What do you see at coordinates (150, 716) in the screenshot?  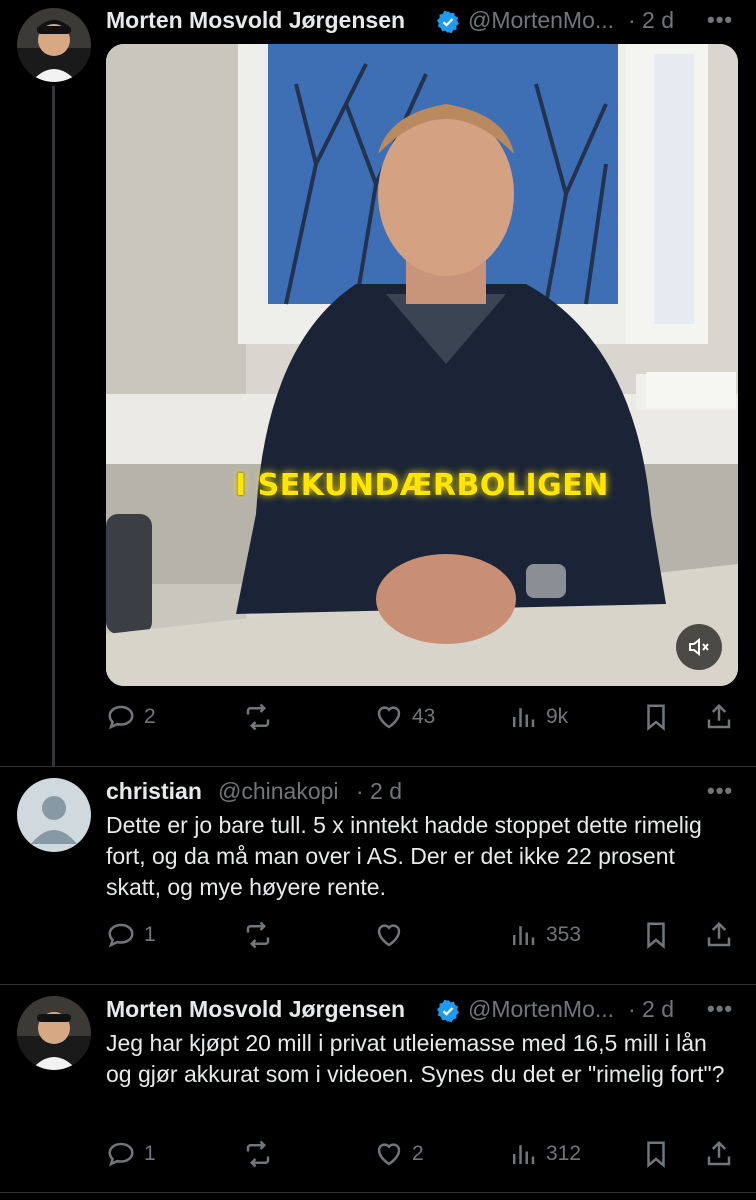 I see `reply-count: 2` at bounding box center [150, 716].